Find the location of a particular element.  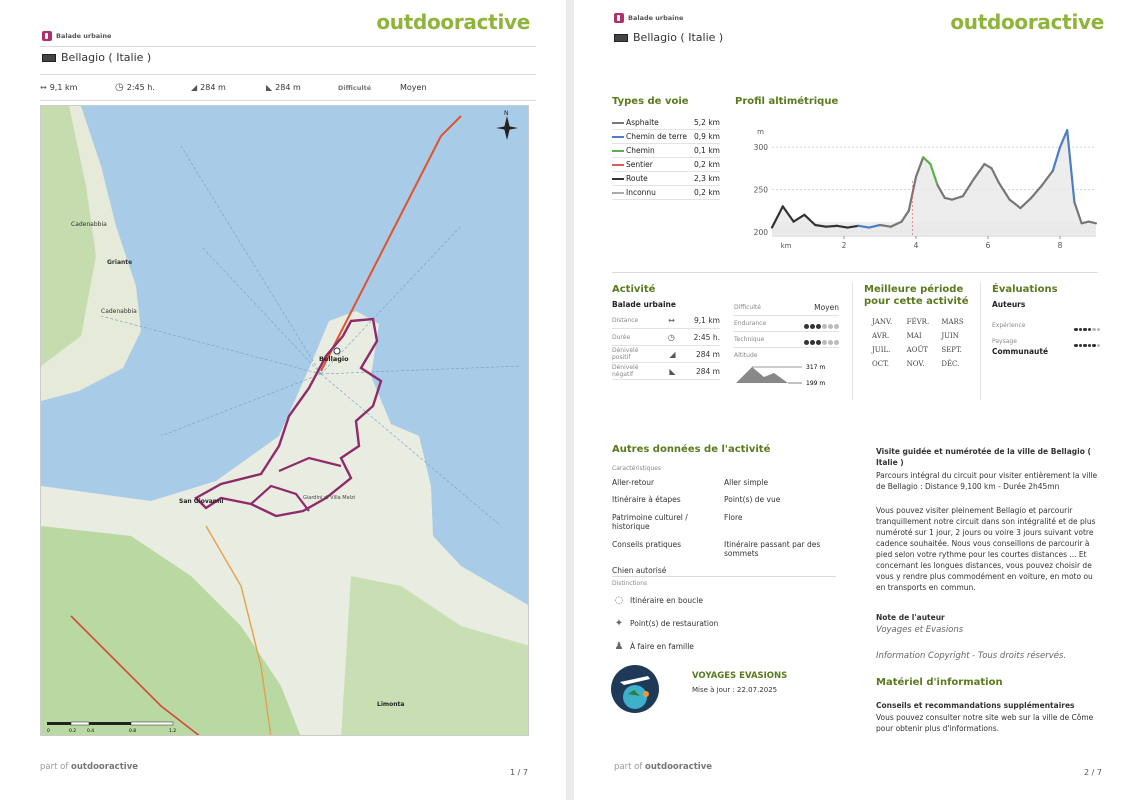

elevation-chart: 200 250 300 m 2 4 6 8 km is located at coordinates (926, 189).